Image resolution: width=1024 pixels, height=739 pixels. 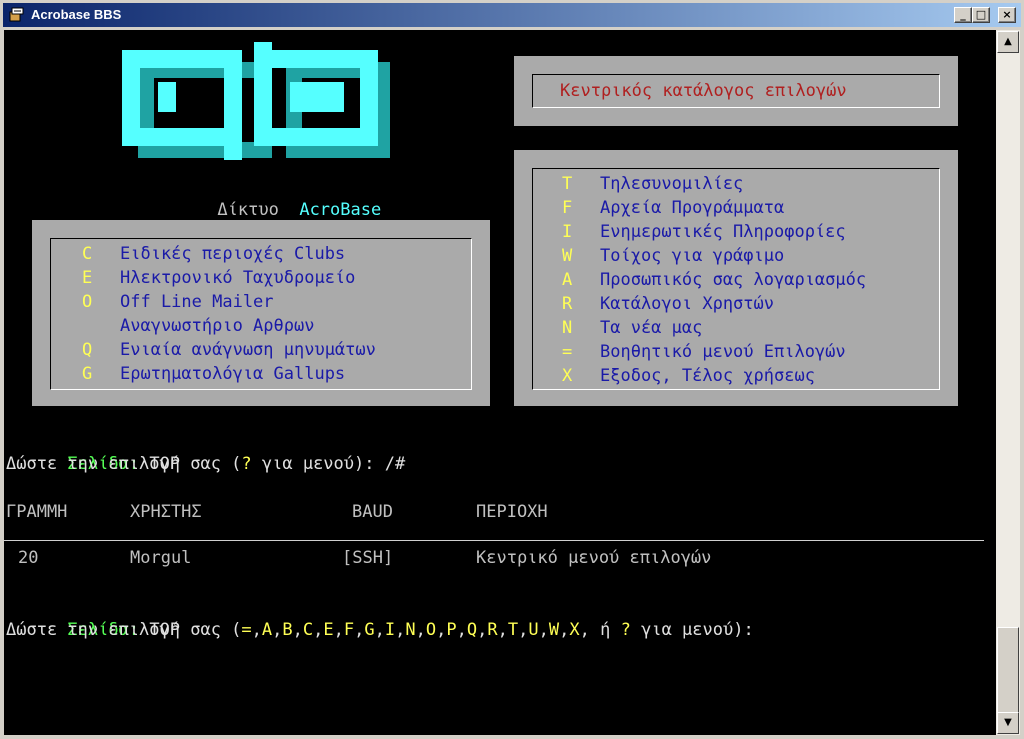 I want to click on logo-network-name: AcroBase, so click(x=340, y=210).